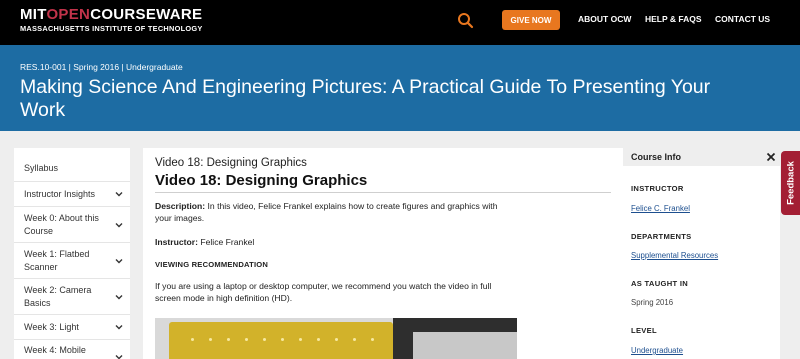 This screenshot has height=359, width=800. What do you see at coordinates (657, 350) in the screenshot?
I see `level-link: Undergraduate` at bounding box center [657, 350].